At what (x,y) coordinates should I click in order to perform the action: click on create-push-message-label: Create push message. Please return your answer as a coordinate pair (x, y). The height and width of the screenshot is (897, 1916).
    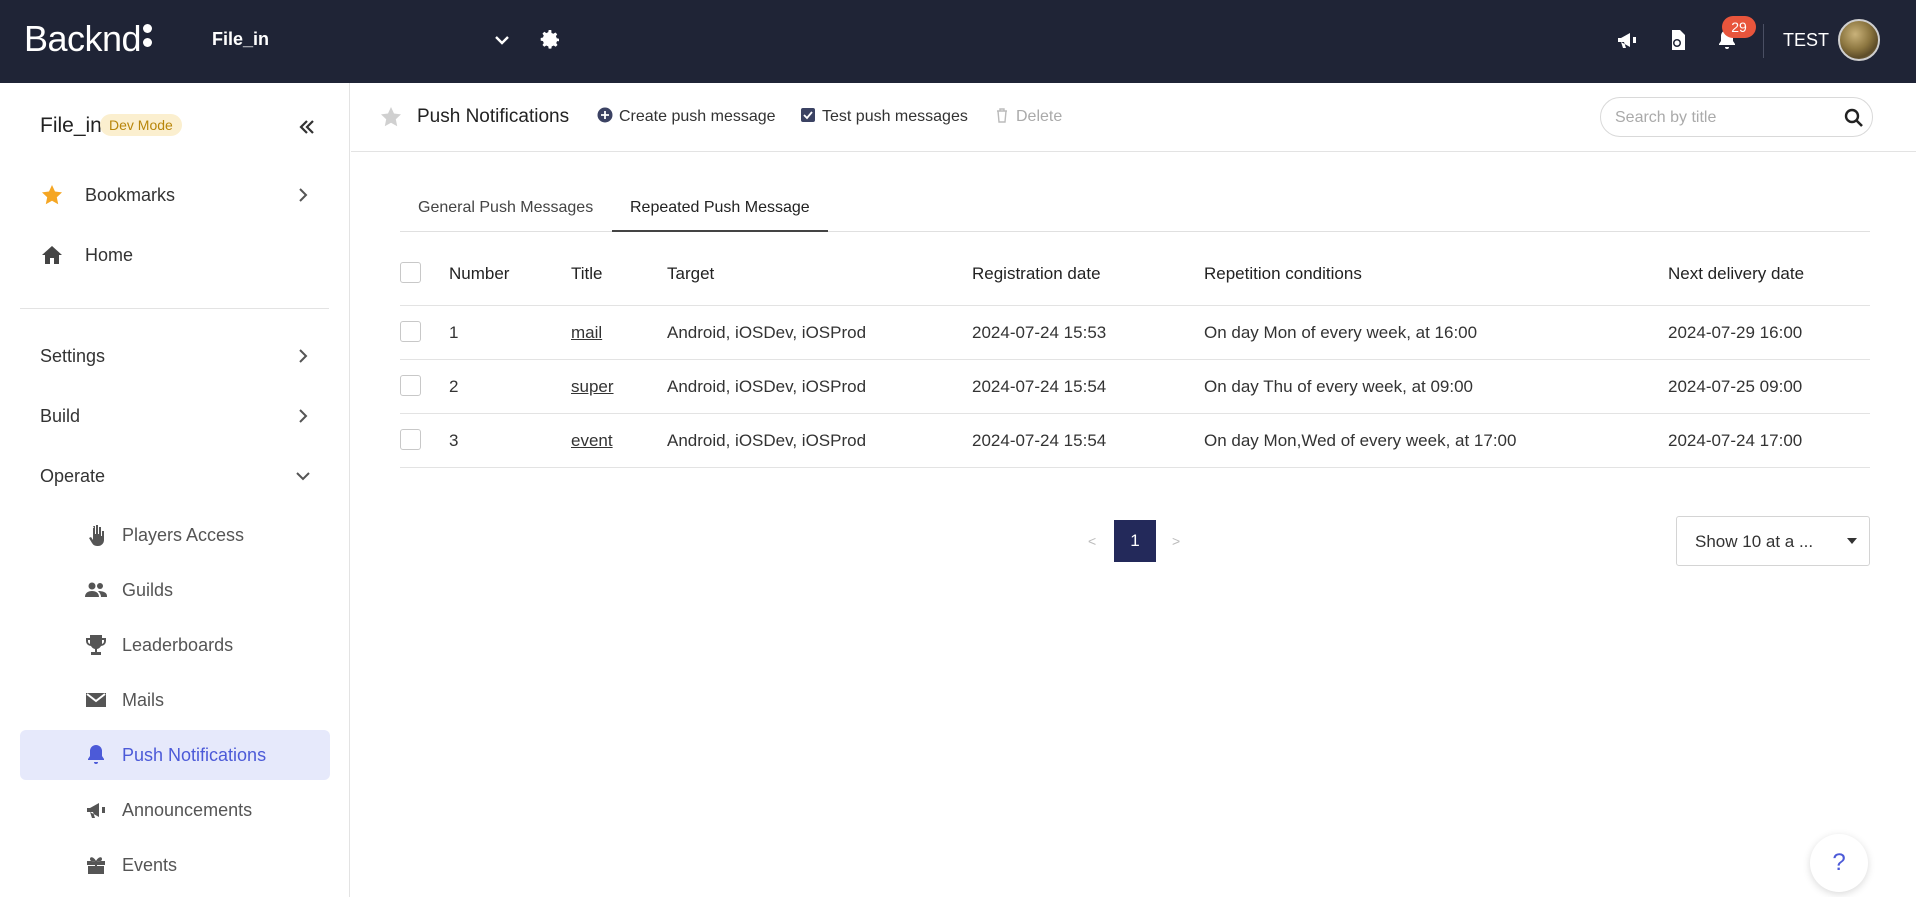
    Looking at the image, I should click on (697, 116).